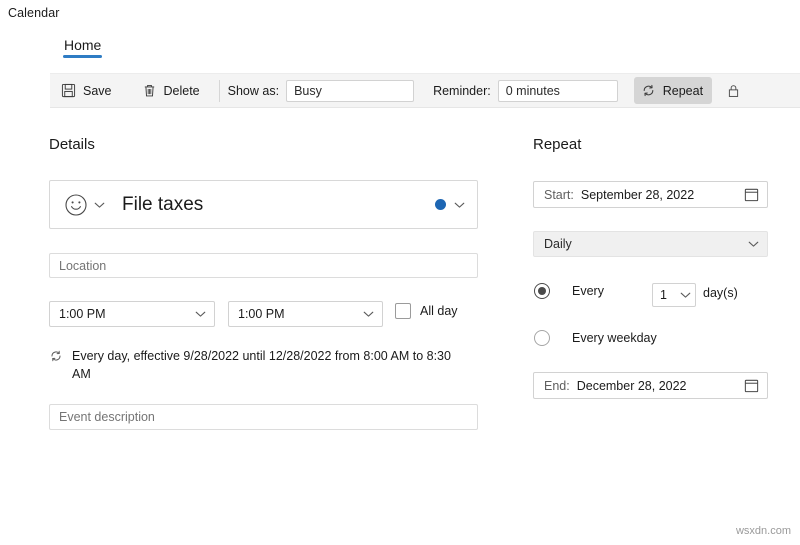  What do you see at coordinates (83, 56) in the screenshot?
I see `tab-home-selected-indicator` at bounding box center [83, 56].